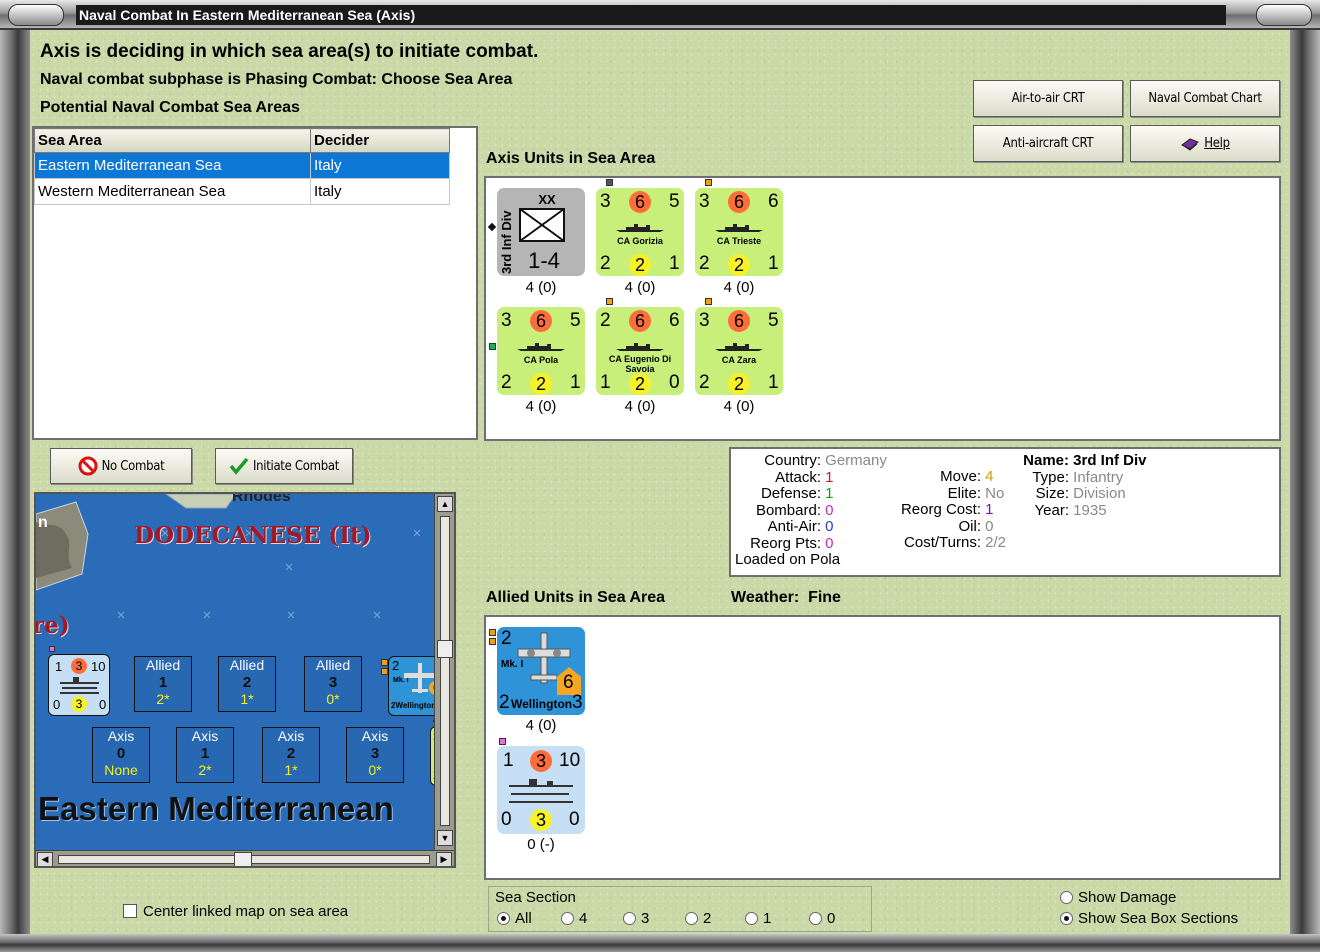 The height and width of the screenshot is (952, 1320). What do you see at coordinates (794, 526) in the screenshot?
I see `antiair-key: Anti-Air:` at bounding box center [794, 526].